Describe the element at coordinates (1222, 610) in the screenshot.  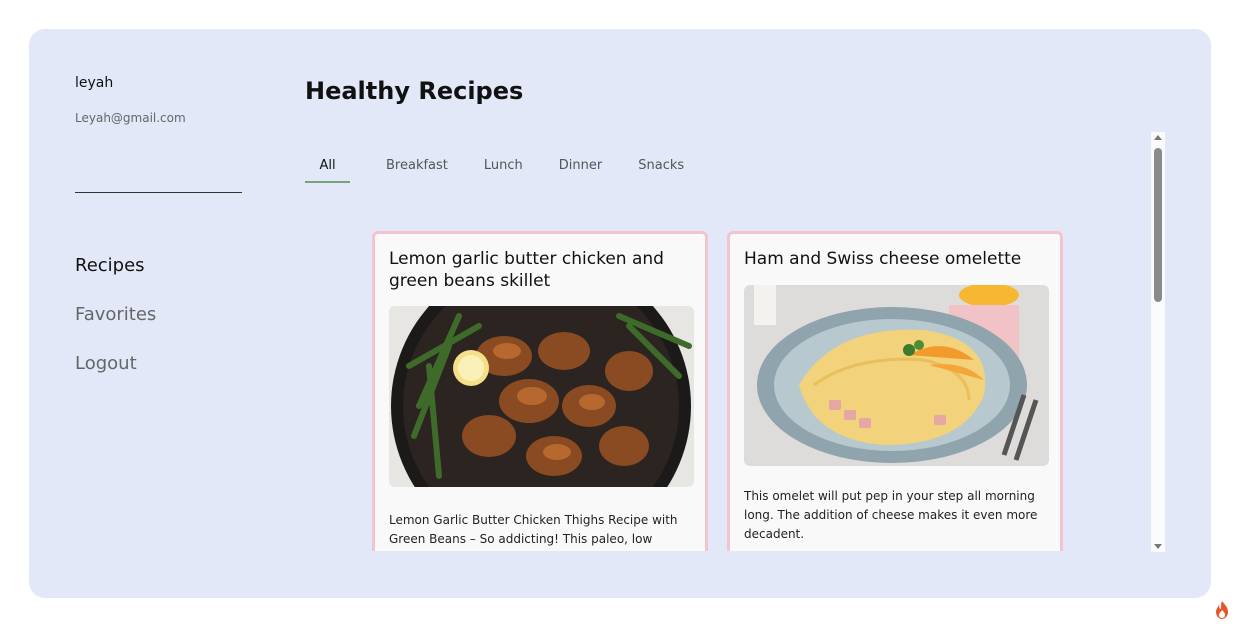
I see `fire-icon` at that location.